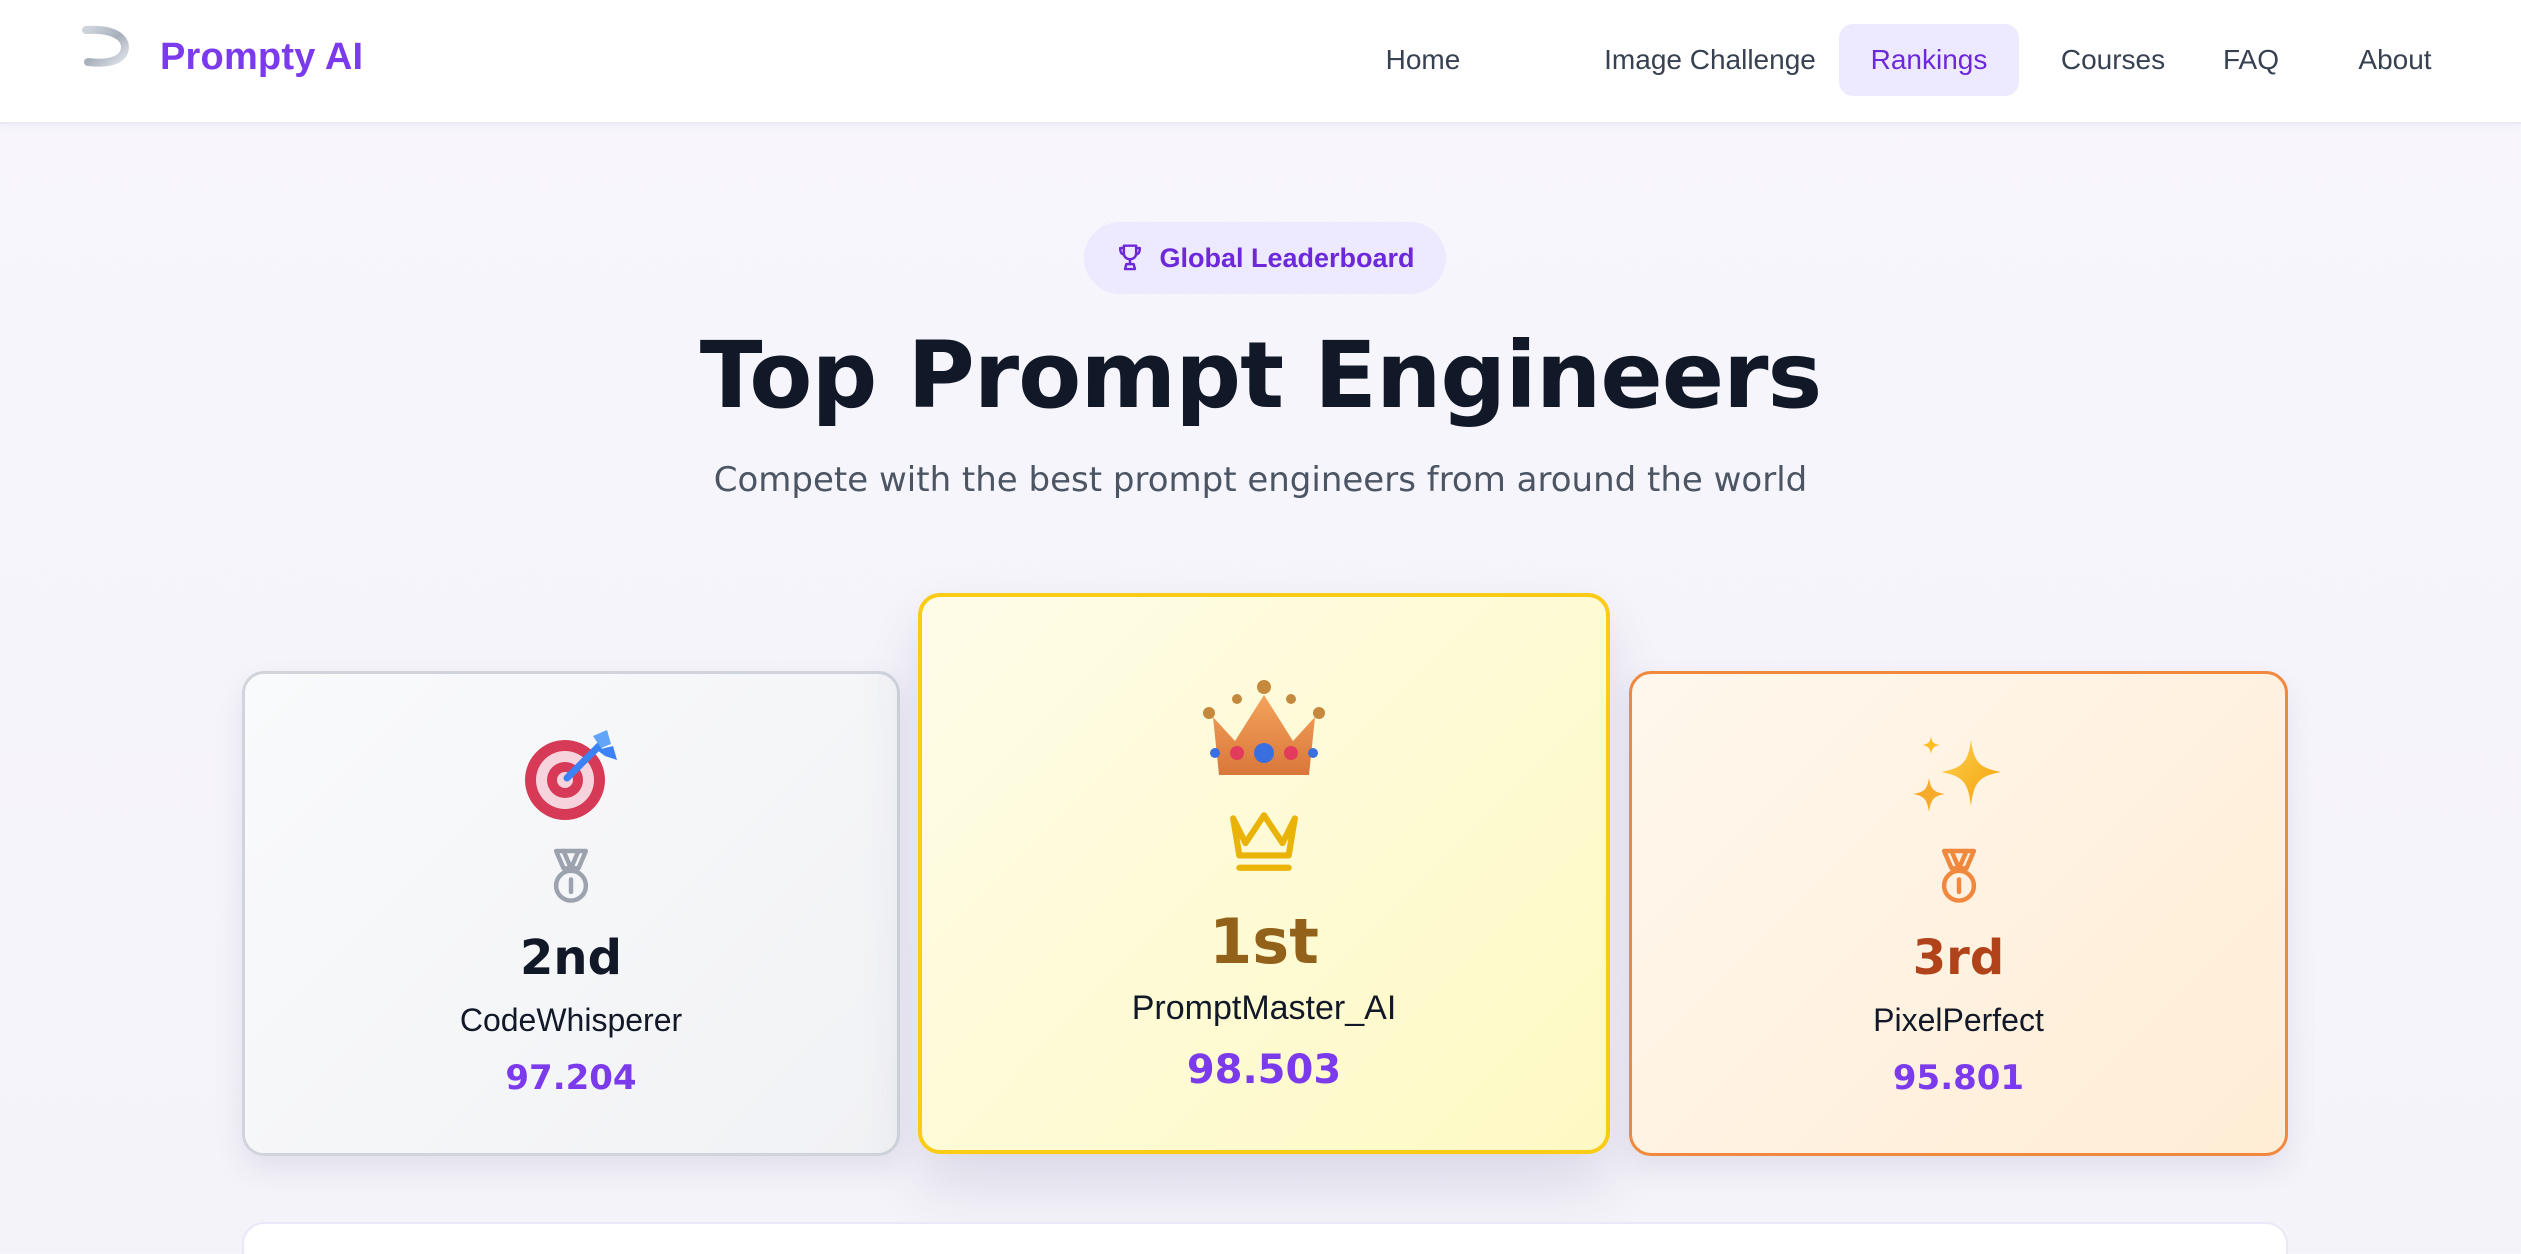 The width and height of the screenshot is (2521, 1254). Describe the element at coordinates (1264, 1008) in the screenshot. I see `player-name: PromptMaster_AI` at that location.